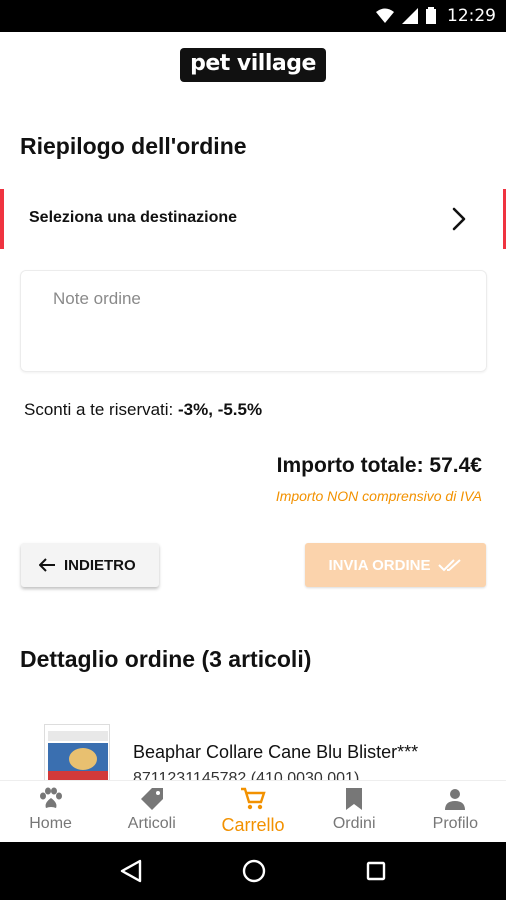 This screenshot has height=900, width=506. Describe the element at coordinates (50, 823) in the screenshot. I see `nav-label-home: Home` at that location.